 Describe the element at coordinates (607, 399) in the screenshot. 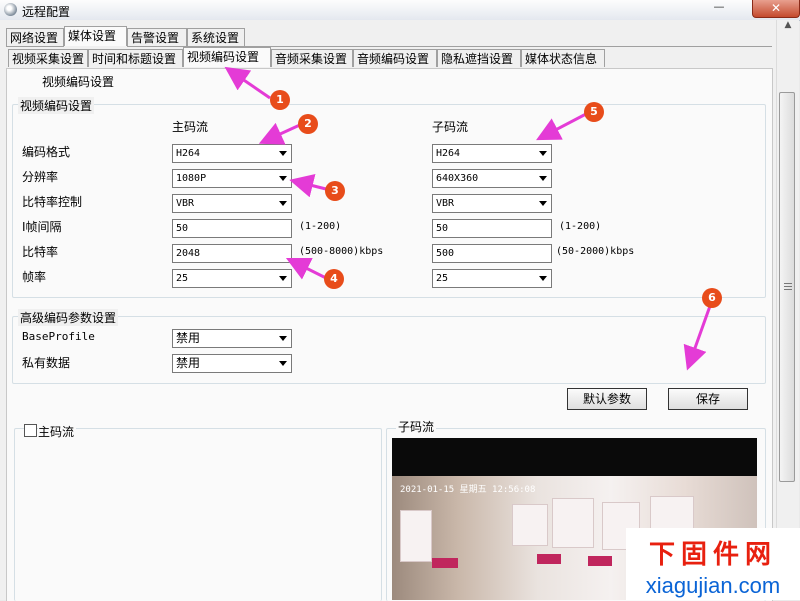

I see `default-params-button: 默认参数` at that location.